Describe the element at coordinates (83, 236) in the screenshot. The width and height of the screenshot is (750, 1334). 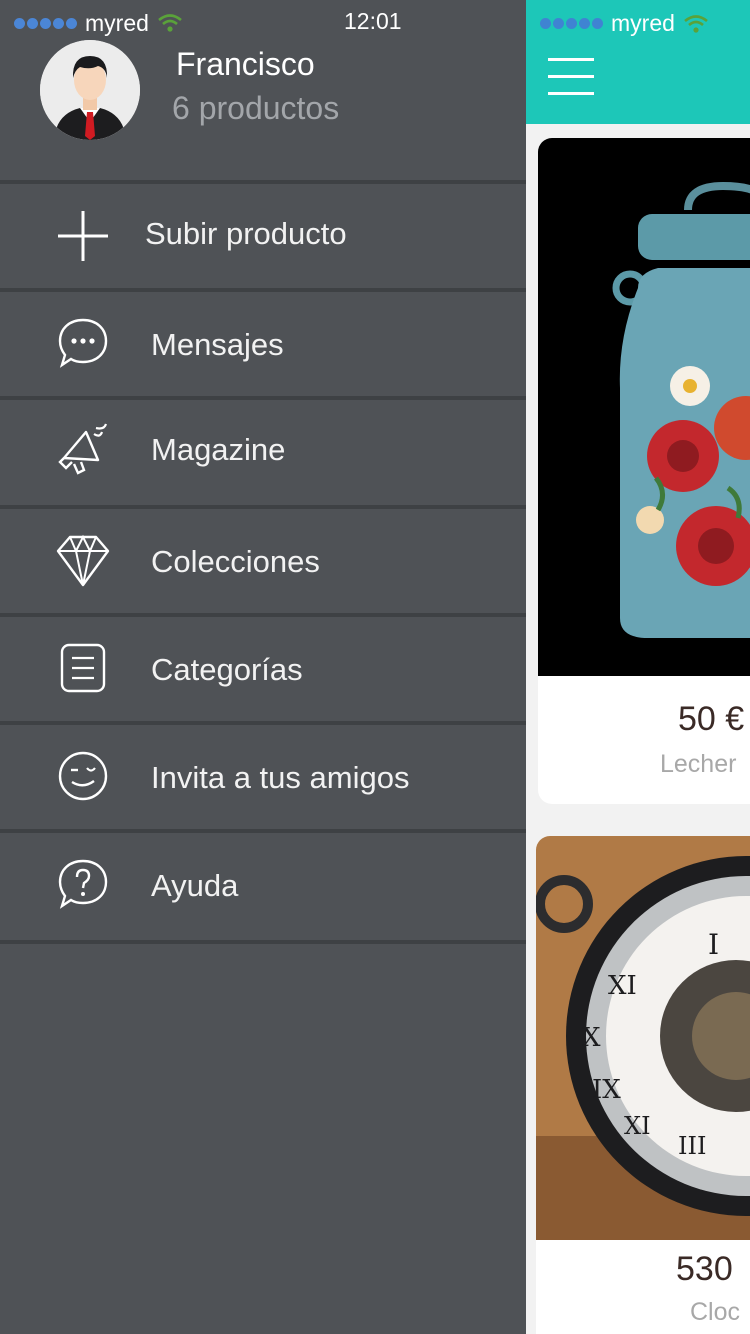
I see `plus-icon` at that location.